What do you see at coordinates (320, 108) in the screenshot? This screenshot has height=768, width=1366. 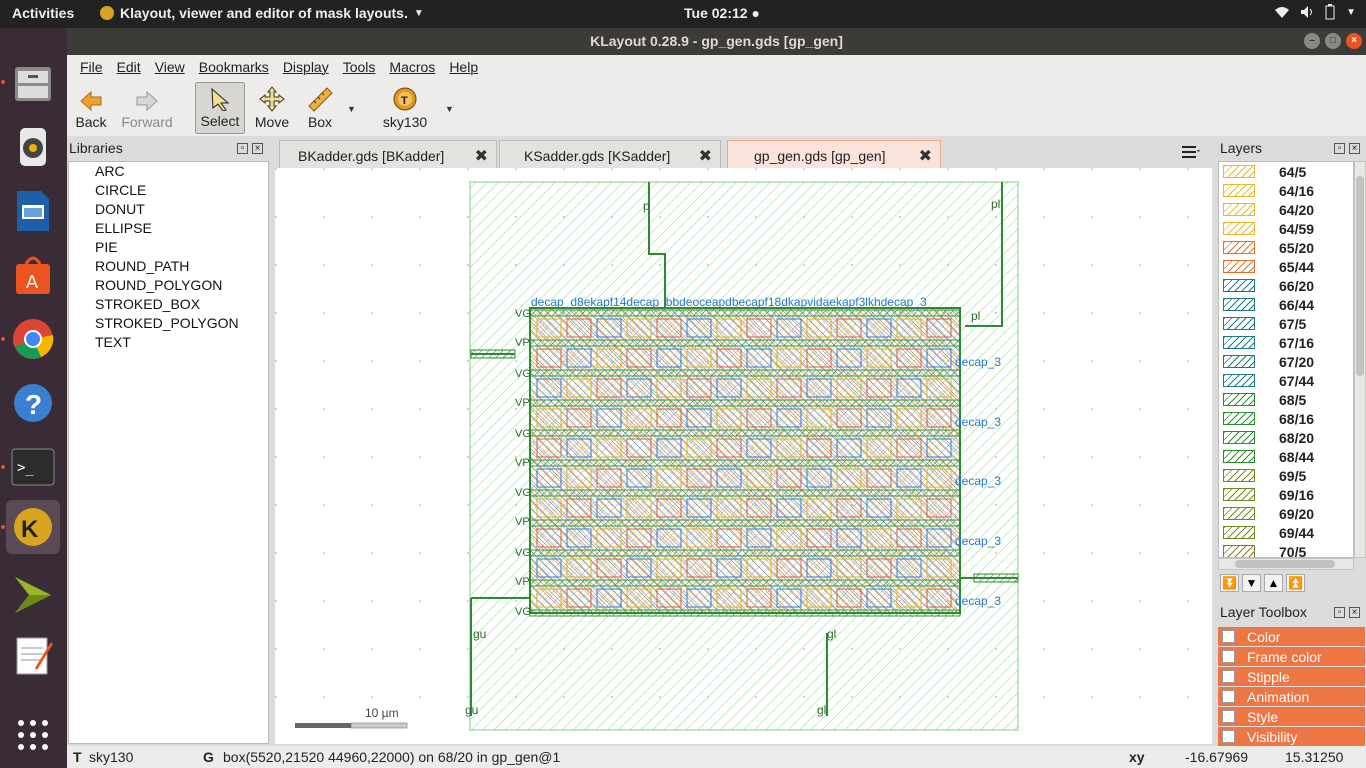 I see `box-tool-button: Box` at bounding box center [320, 108].